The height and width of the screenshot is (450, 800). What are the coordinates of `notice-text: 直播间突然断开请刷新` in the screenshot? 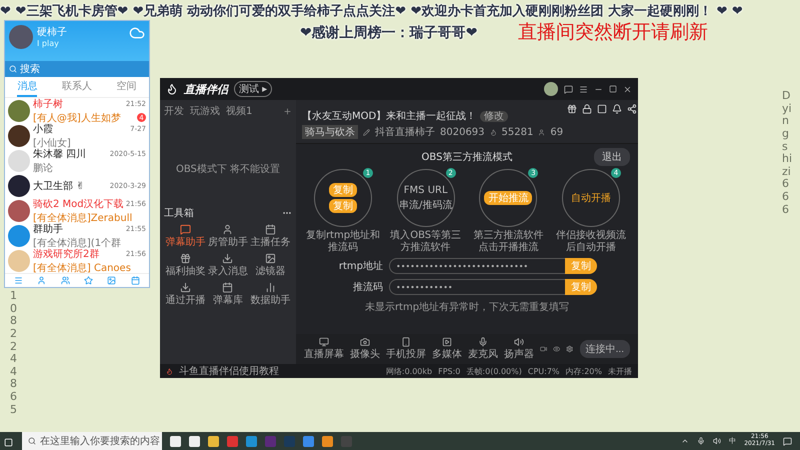 It's located at (613, 32).